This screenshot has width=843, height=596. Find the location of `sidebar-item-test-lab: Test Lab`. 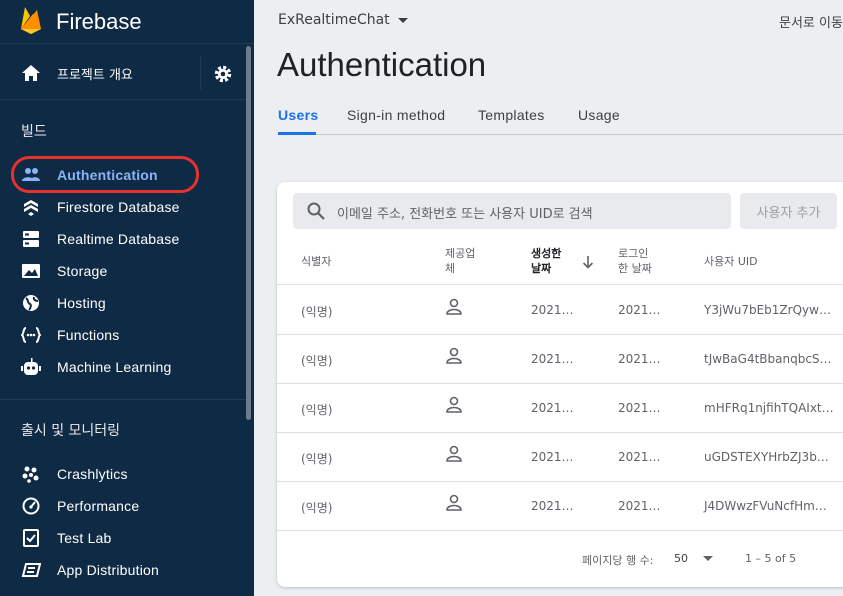

sidebar-item-test-lab: Test Lab is located at coordinates (123, 538).